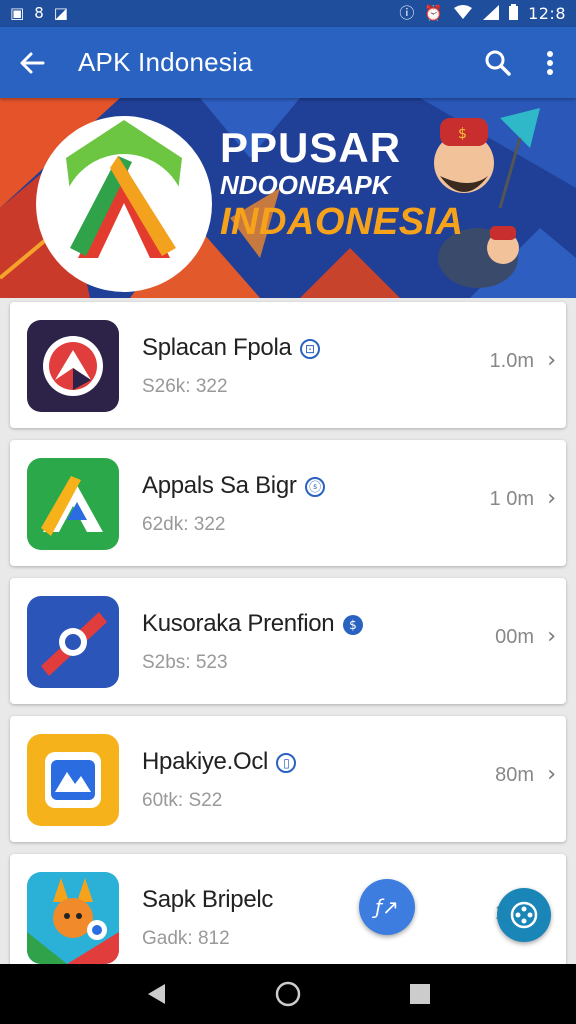  What do you see at coordinates (547, 13) in the screenshot?
I see `clock: 12:8` at bounding box center [547, 13].